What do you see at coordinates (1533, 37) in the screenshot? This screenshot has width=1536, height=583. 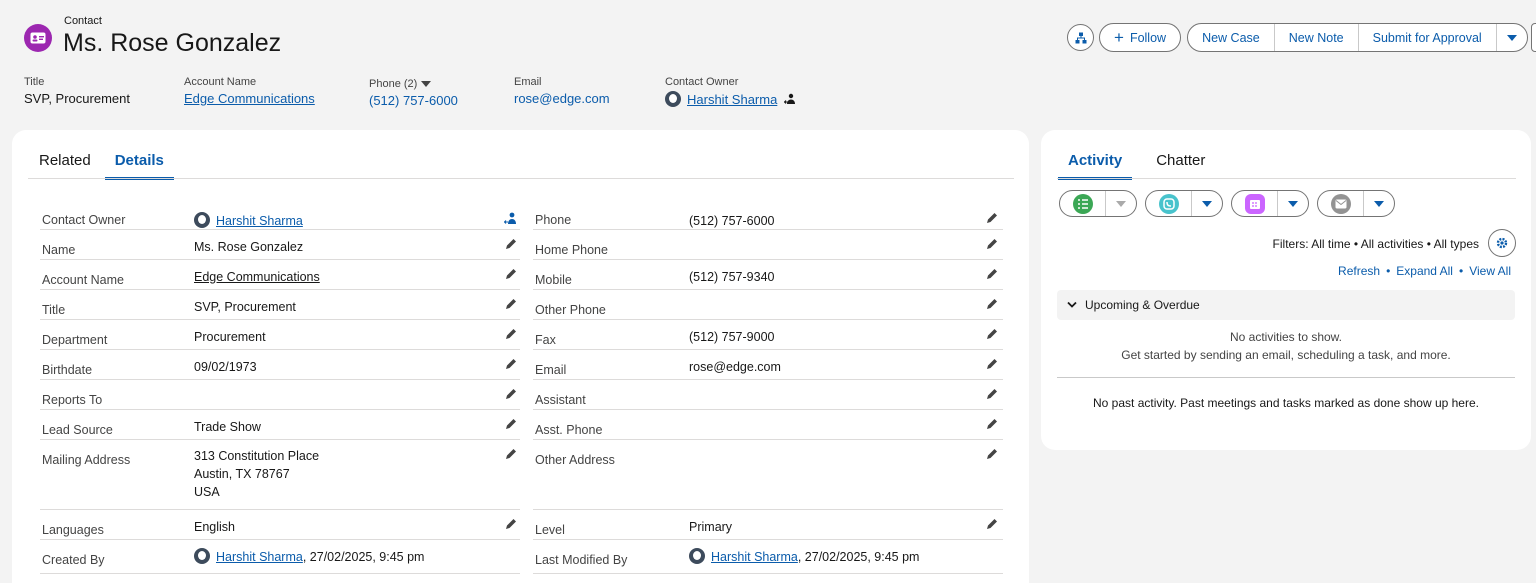 I see `overflow-button` at bounding box center [1533, 37].